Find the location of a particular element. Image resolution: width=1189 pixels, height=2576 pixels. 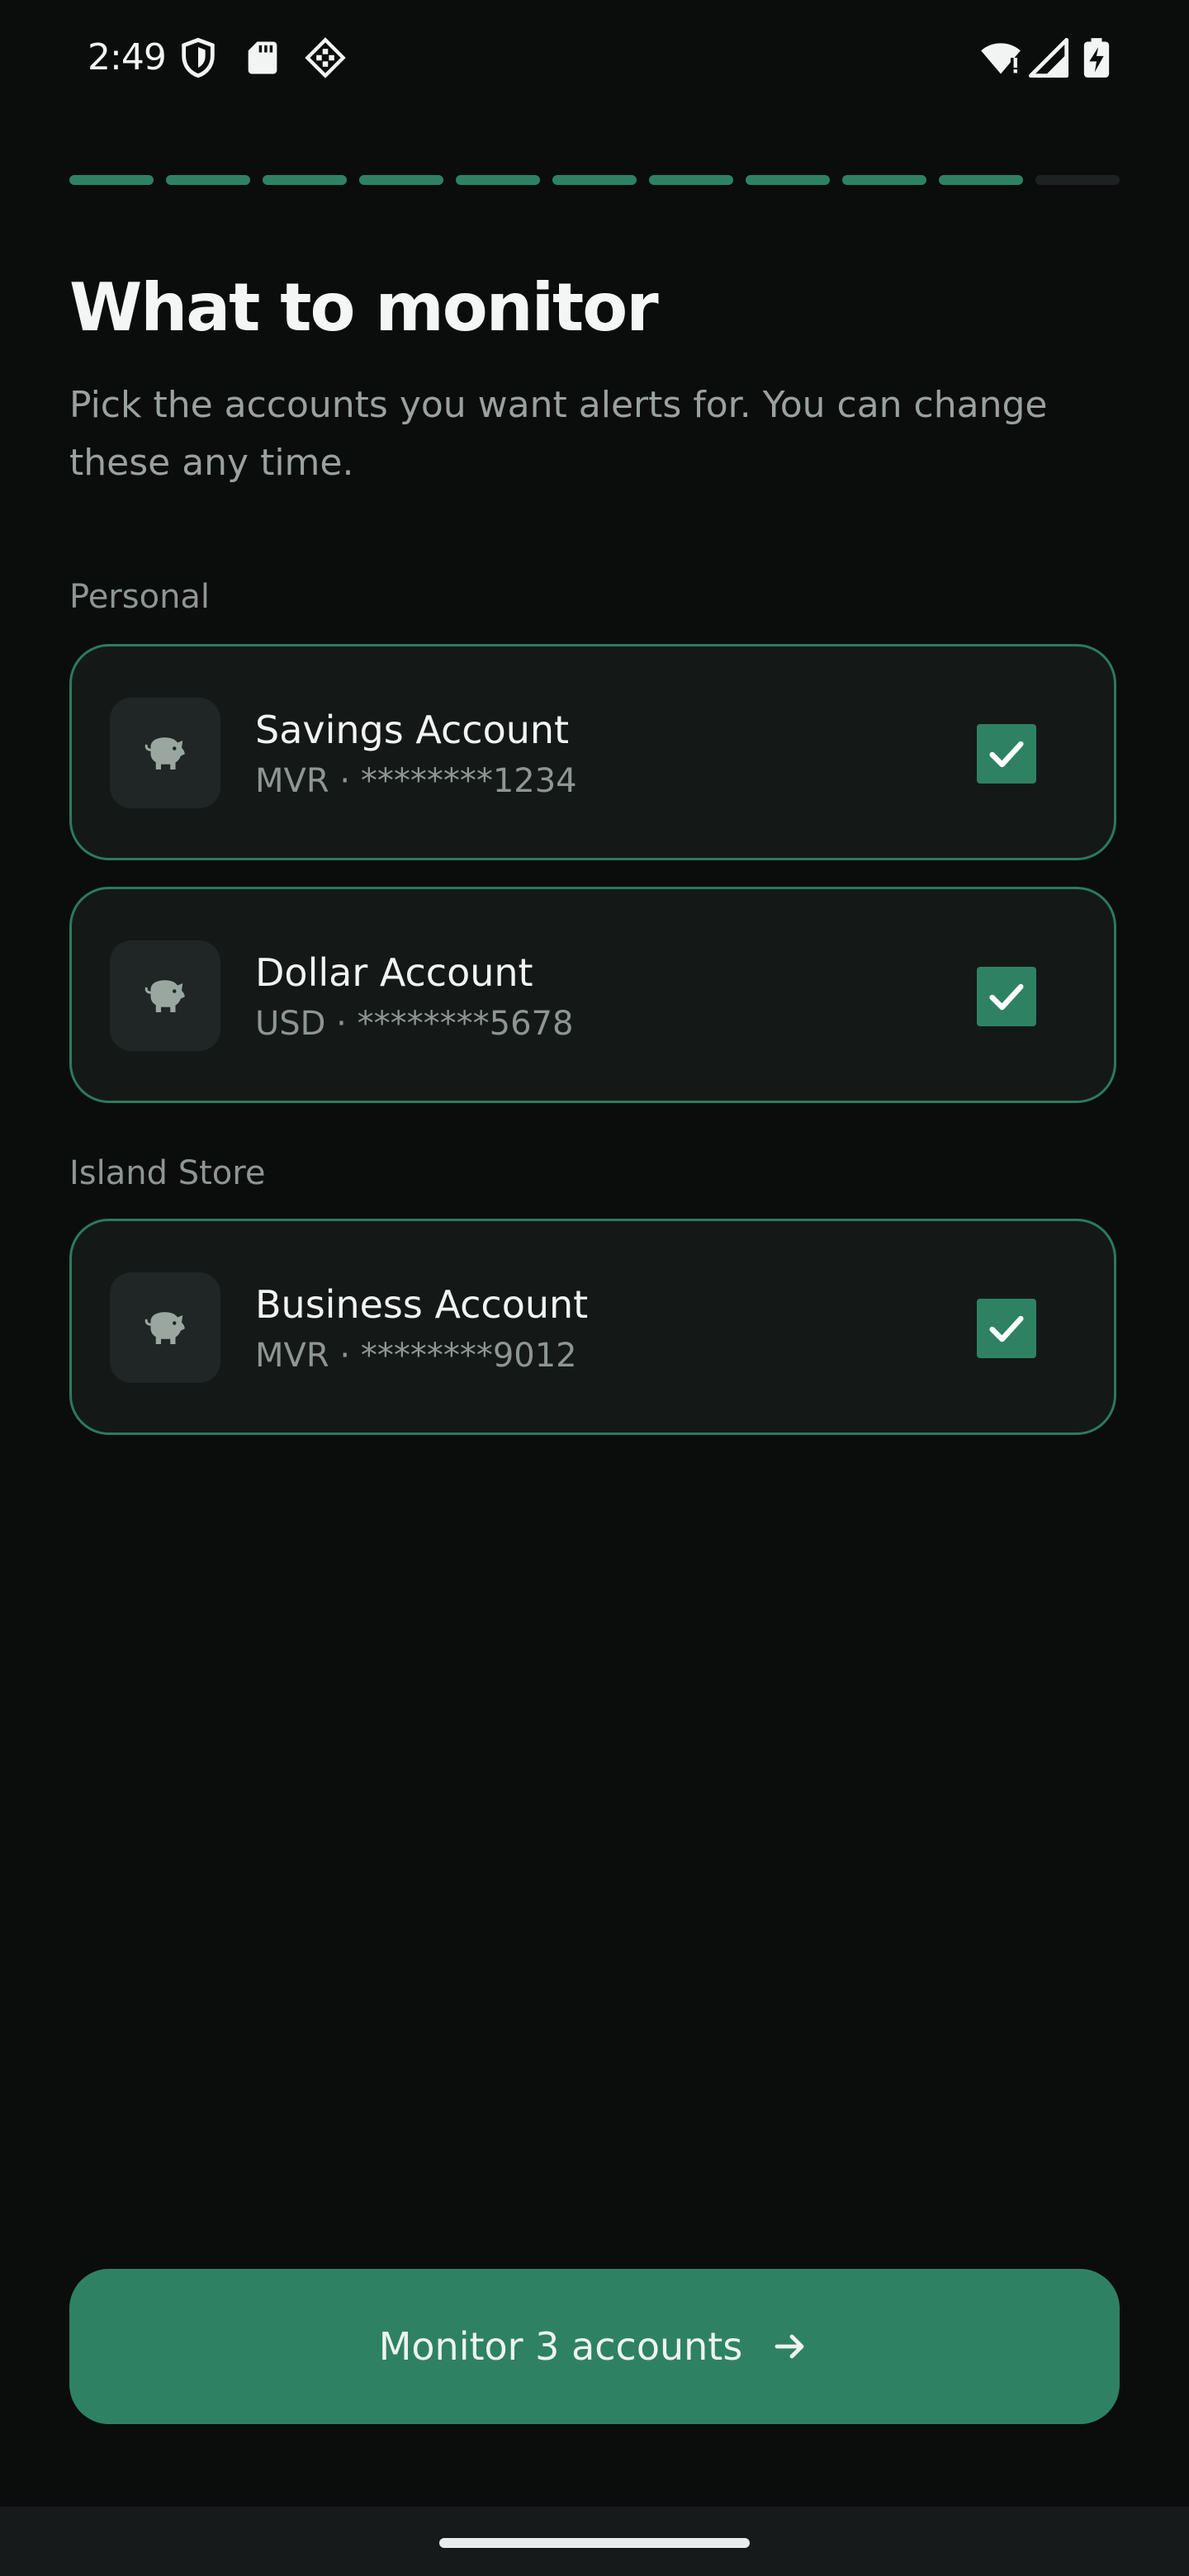

cta-label: Monitor 3 accounts is located at coordinates (560, 2346).